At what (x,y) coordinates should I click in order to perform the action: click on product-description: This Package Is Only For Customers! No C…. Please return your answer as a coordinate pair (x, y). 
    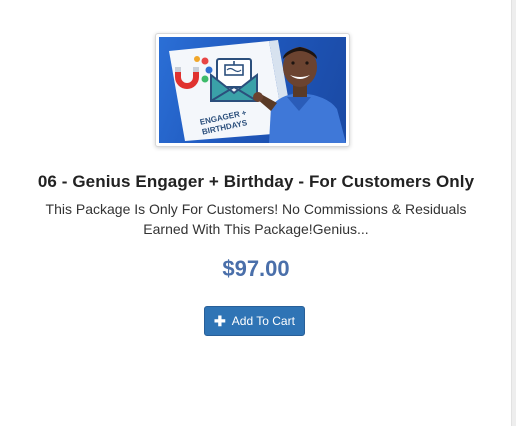
    Looking at the image, I should click on (256, 219).